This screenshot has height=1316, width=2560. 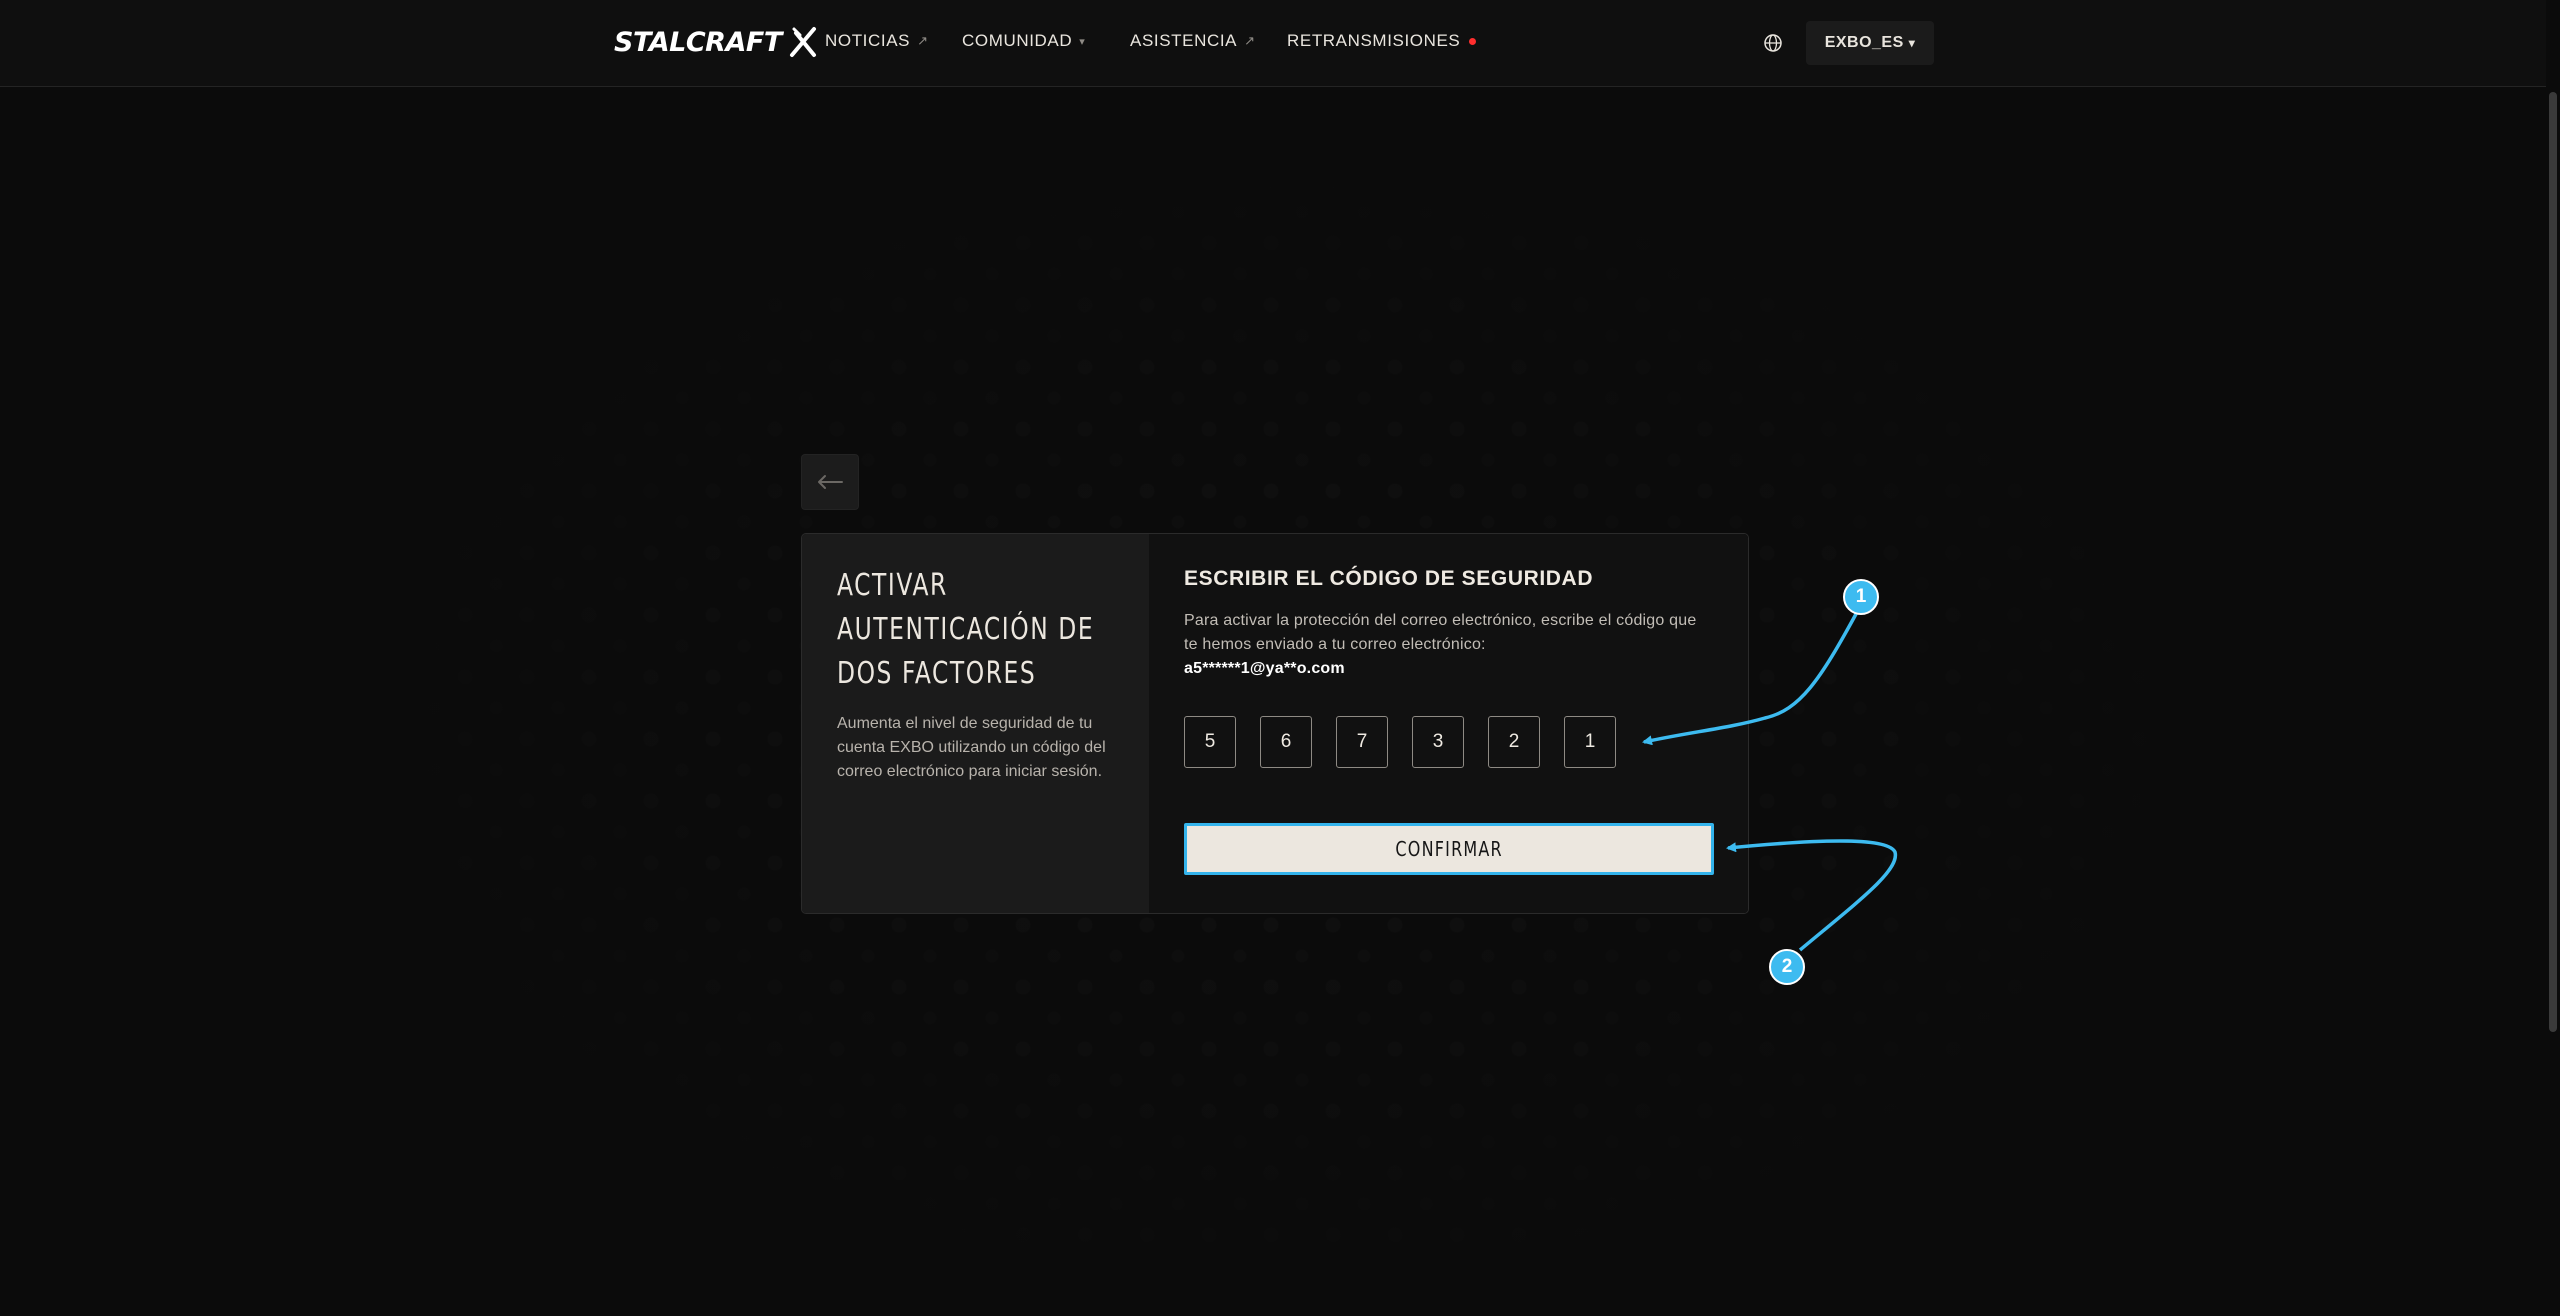 What do you see at coordinates (1210, 742) in the screenshot?
I see `code-digit-input: 5` at bounding box center [1210, 742].